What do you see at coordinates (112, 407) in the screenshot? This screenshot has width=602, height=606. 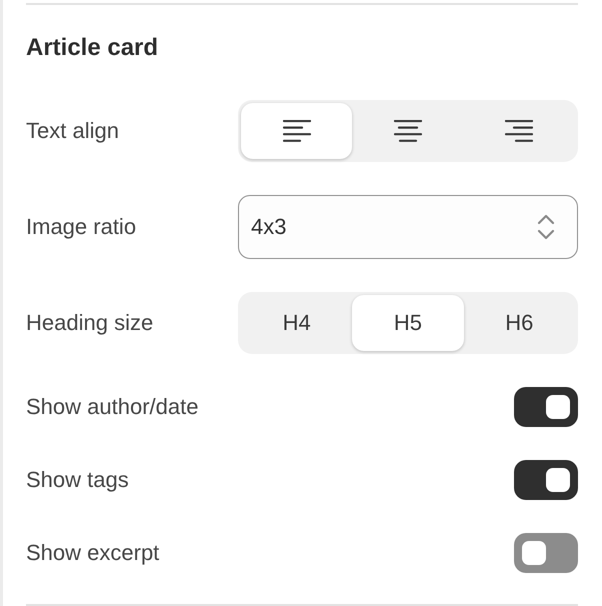 I see `setting-label: Show author/date` at bounding box center [112, 407].